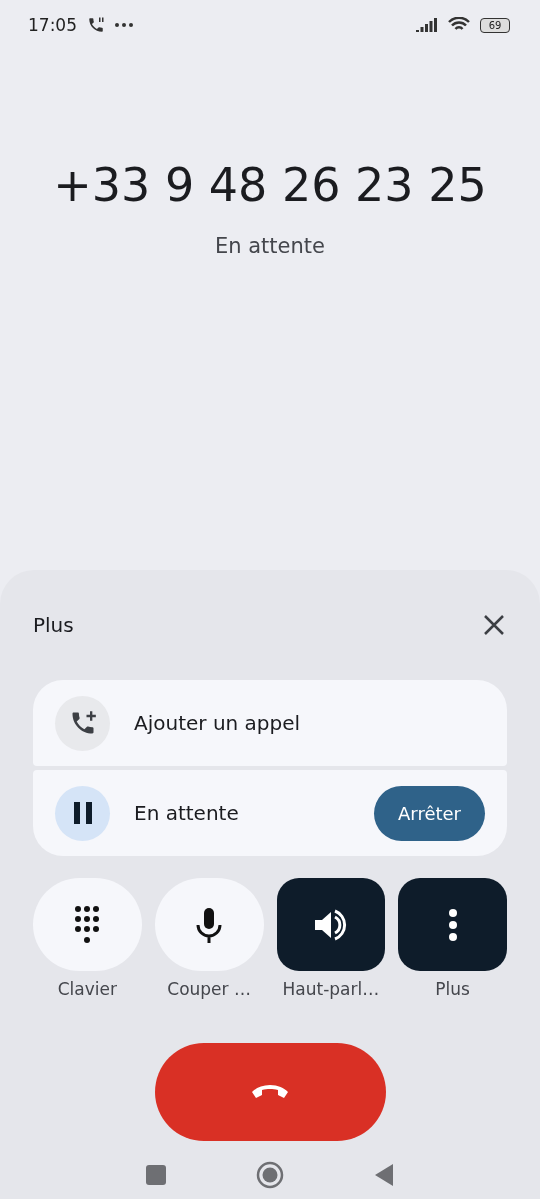 The width and height of the screenshot is (540, 1199). I want to click on control-label: Clavier, so click(87, 989).